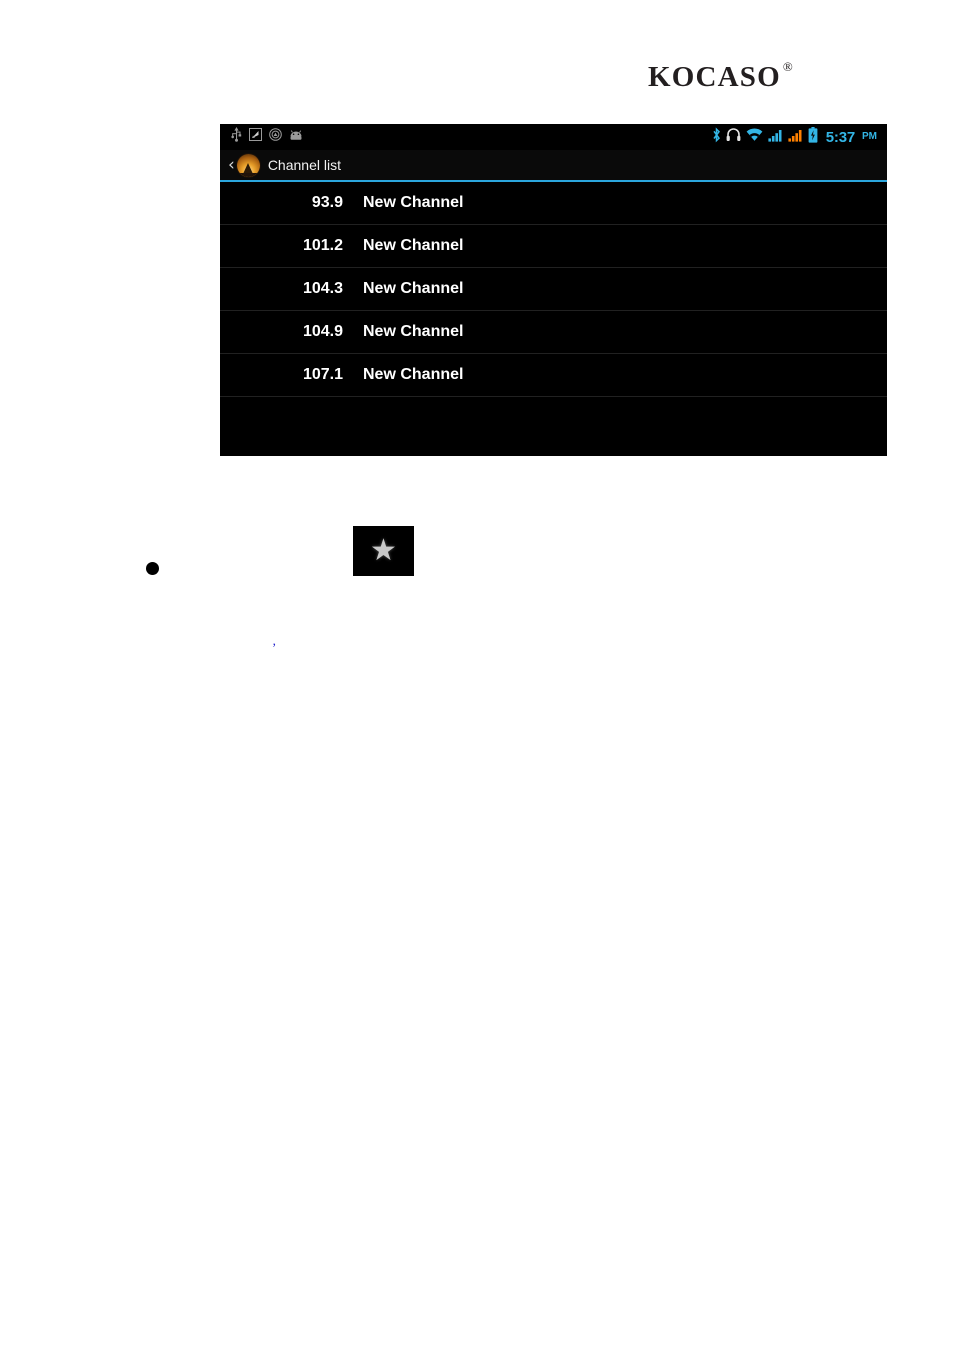 The width and height of the screenshot is (954, 1350). What do you see at coordinates (553, 203) in the screenshot?
I see `table-row: 93.9 New Channel` at bounding box center [553, 203].